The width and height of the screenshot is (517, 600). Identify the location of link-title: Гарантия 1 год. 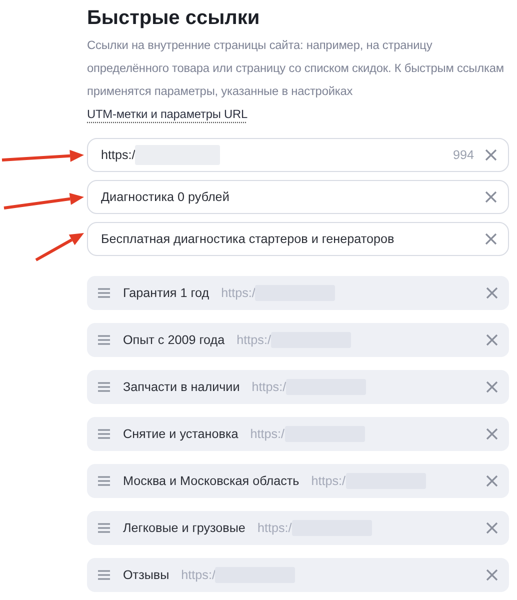
(166, 293).